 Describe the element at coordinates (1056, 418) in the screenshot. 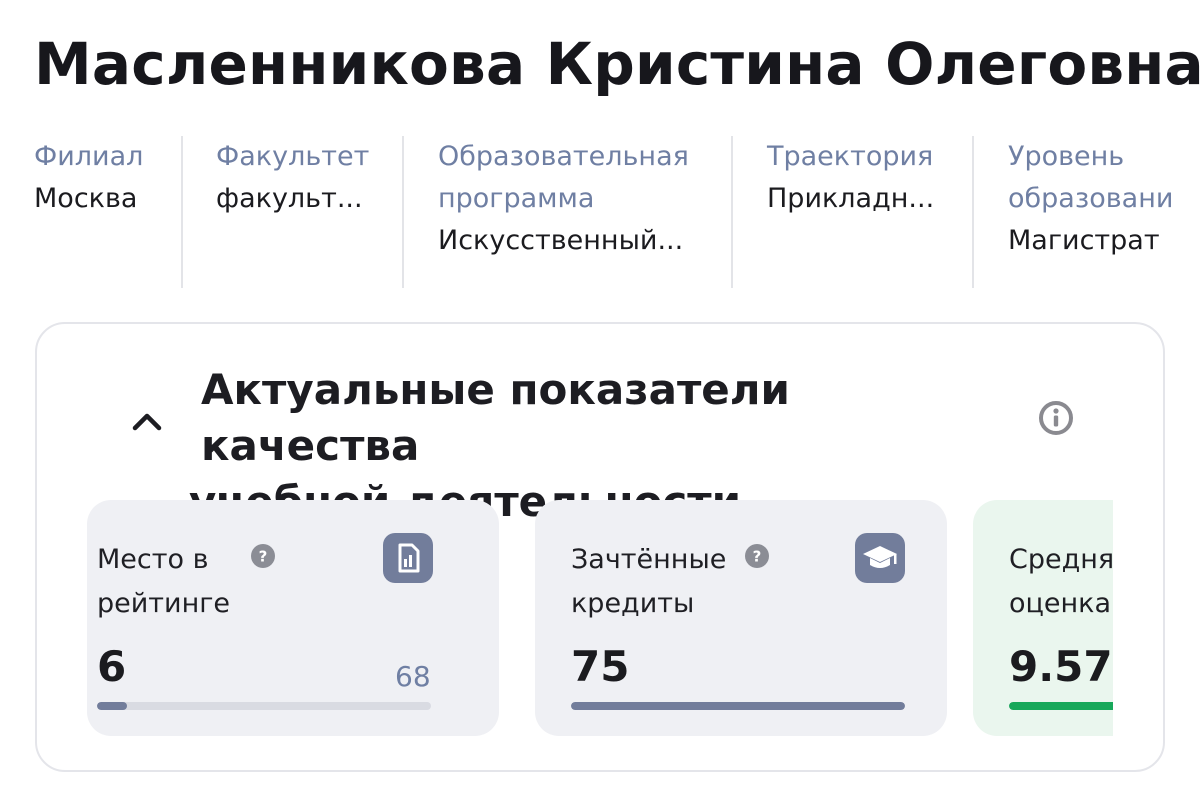

I see `info-circle-icon` at that location.